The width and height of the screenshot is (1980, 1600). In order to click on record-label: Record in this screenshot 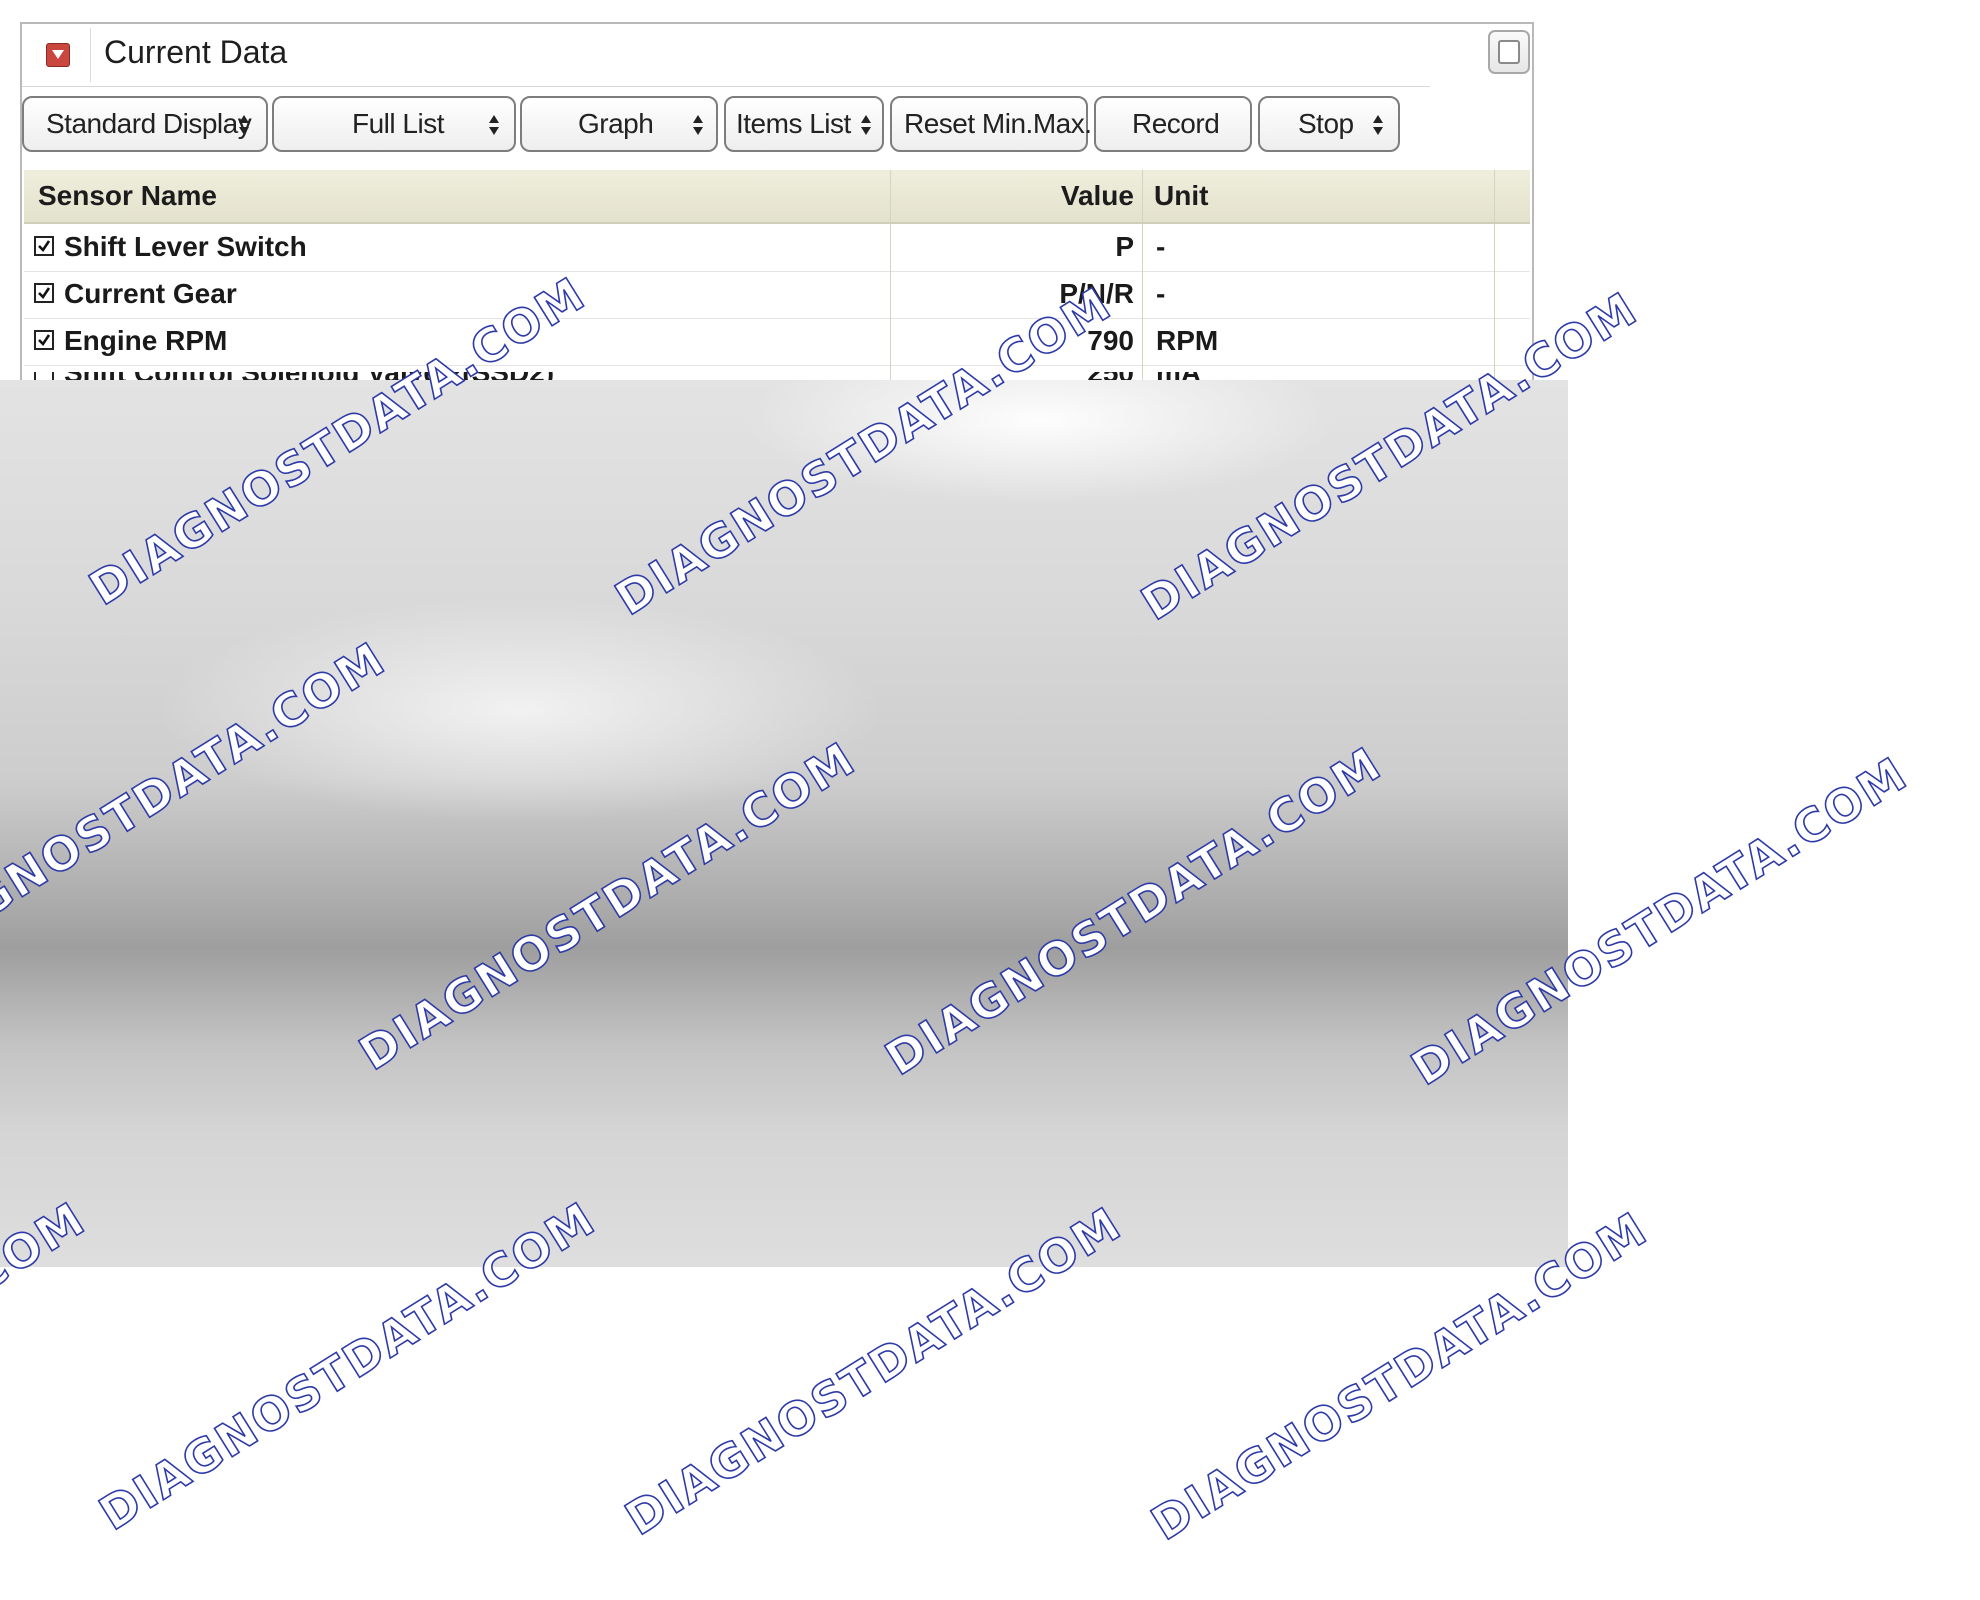, I will do `click(1176, 123)`.